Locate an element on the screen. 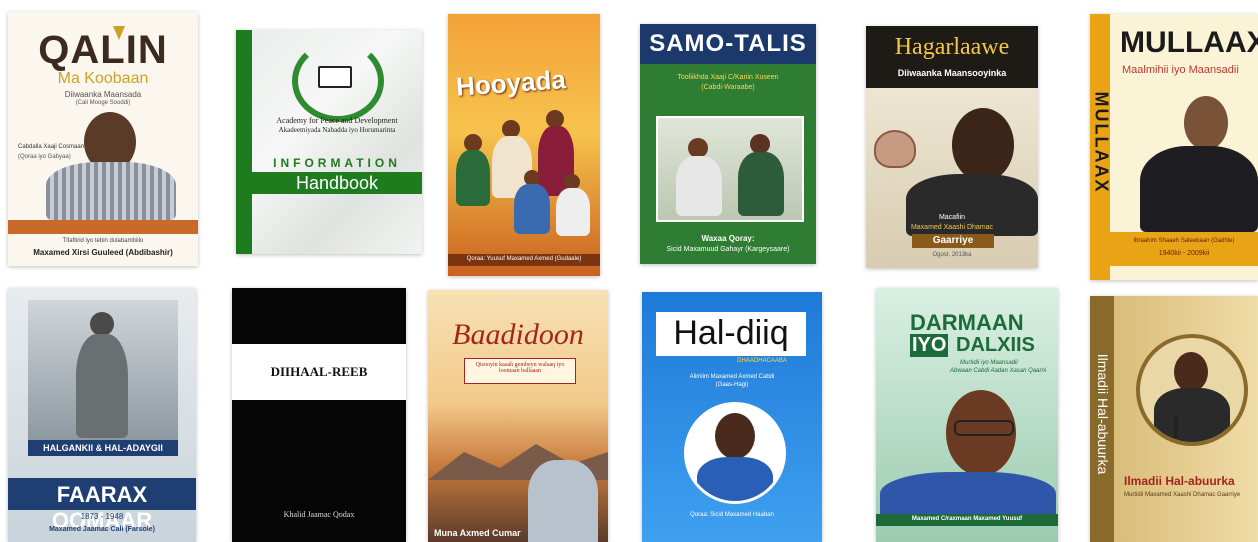  haldiiq-footer: Qoraa: Sicid Maxamed Haaban is located at coordinates (732, 515).